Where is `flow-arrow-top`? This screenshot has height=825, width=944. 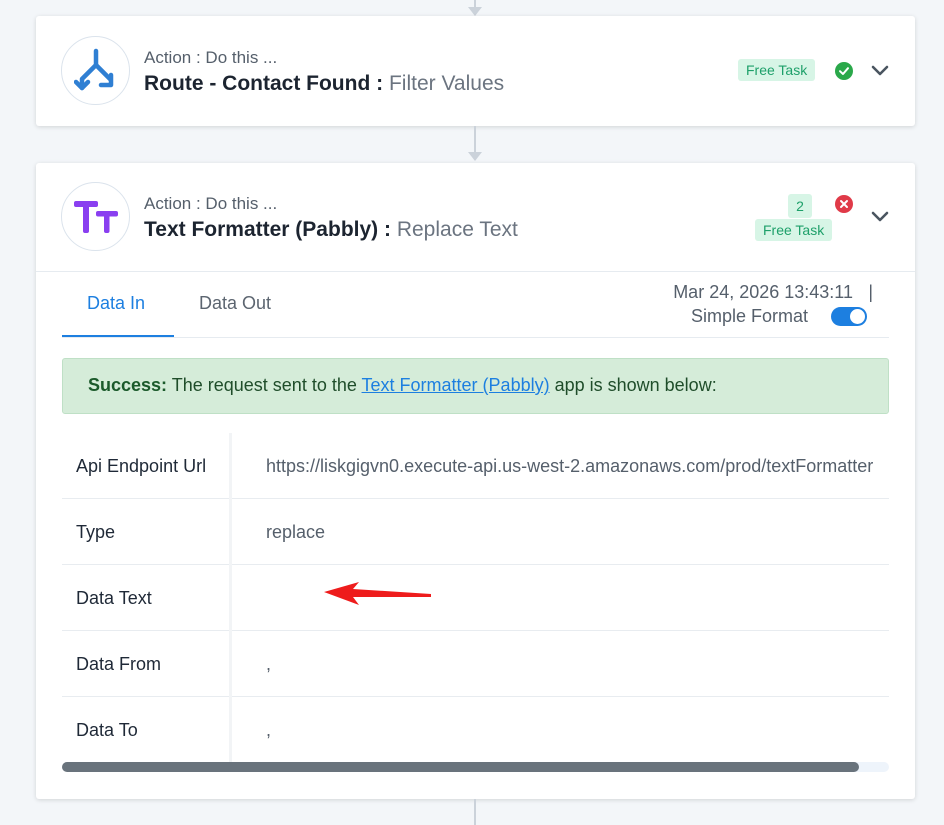
flow-arrow-top is located at coordinates (475, 11).